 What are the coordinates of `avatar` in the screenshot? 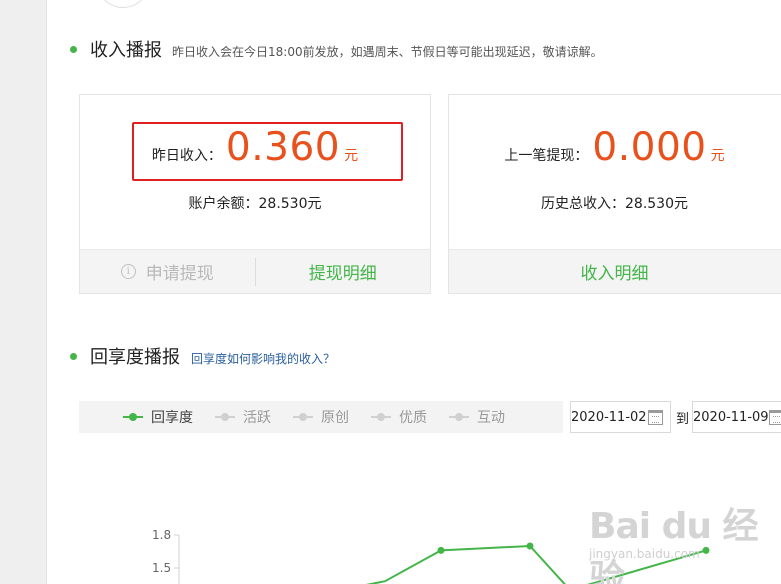 It's located at (123, 4).